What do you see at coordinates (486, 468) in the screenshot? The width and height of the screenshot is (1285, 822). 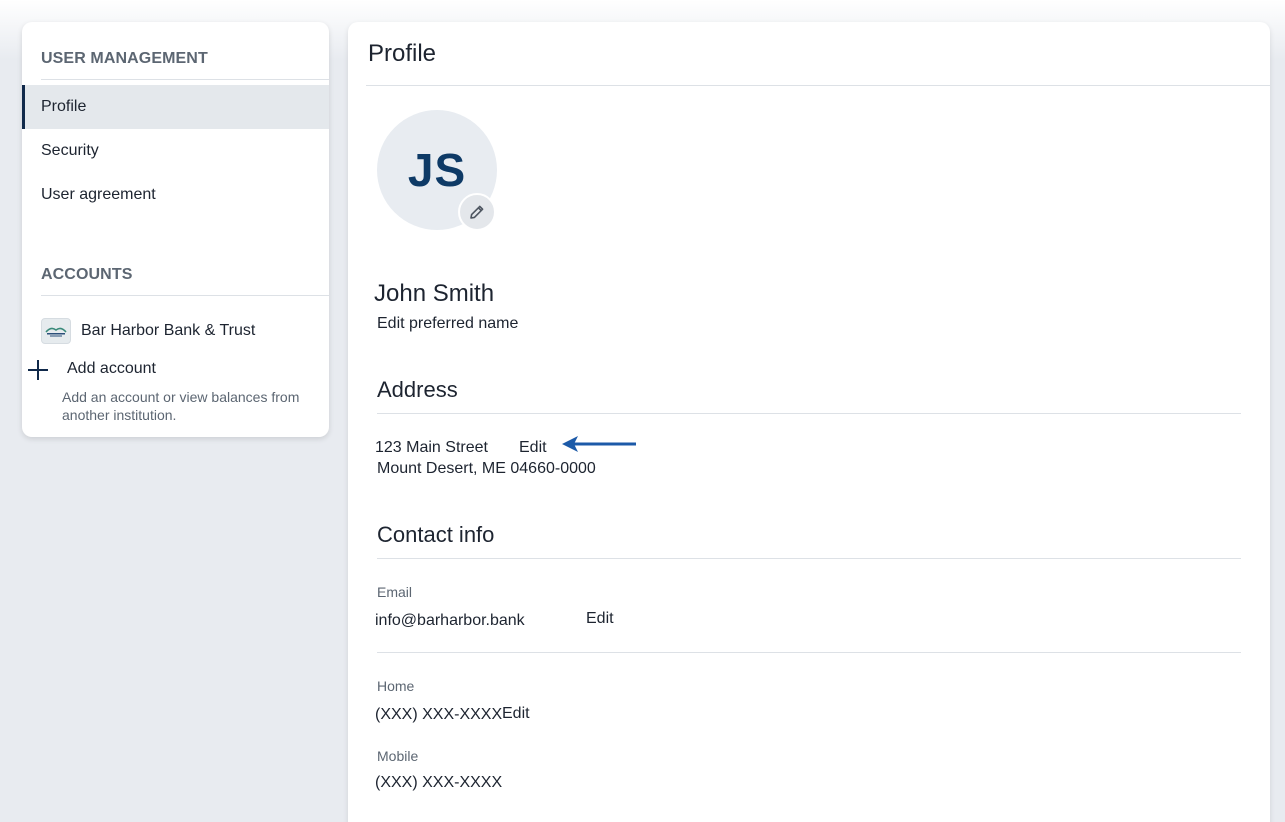 I see `address-line-2: Mount Desert, ME 04660-0000` at bounding box center [486, 468].